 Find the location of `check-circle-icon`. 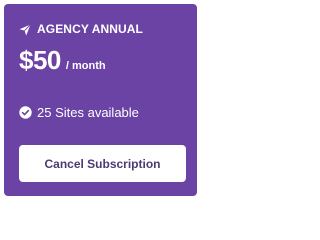

check-circle-icon is located at coordinates (25, 112).